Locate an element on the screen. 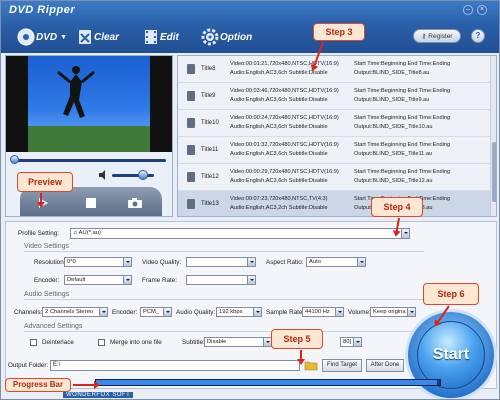  video-encoder-dropdown: Default is located at coordinates (98, 280).